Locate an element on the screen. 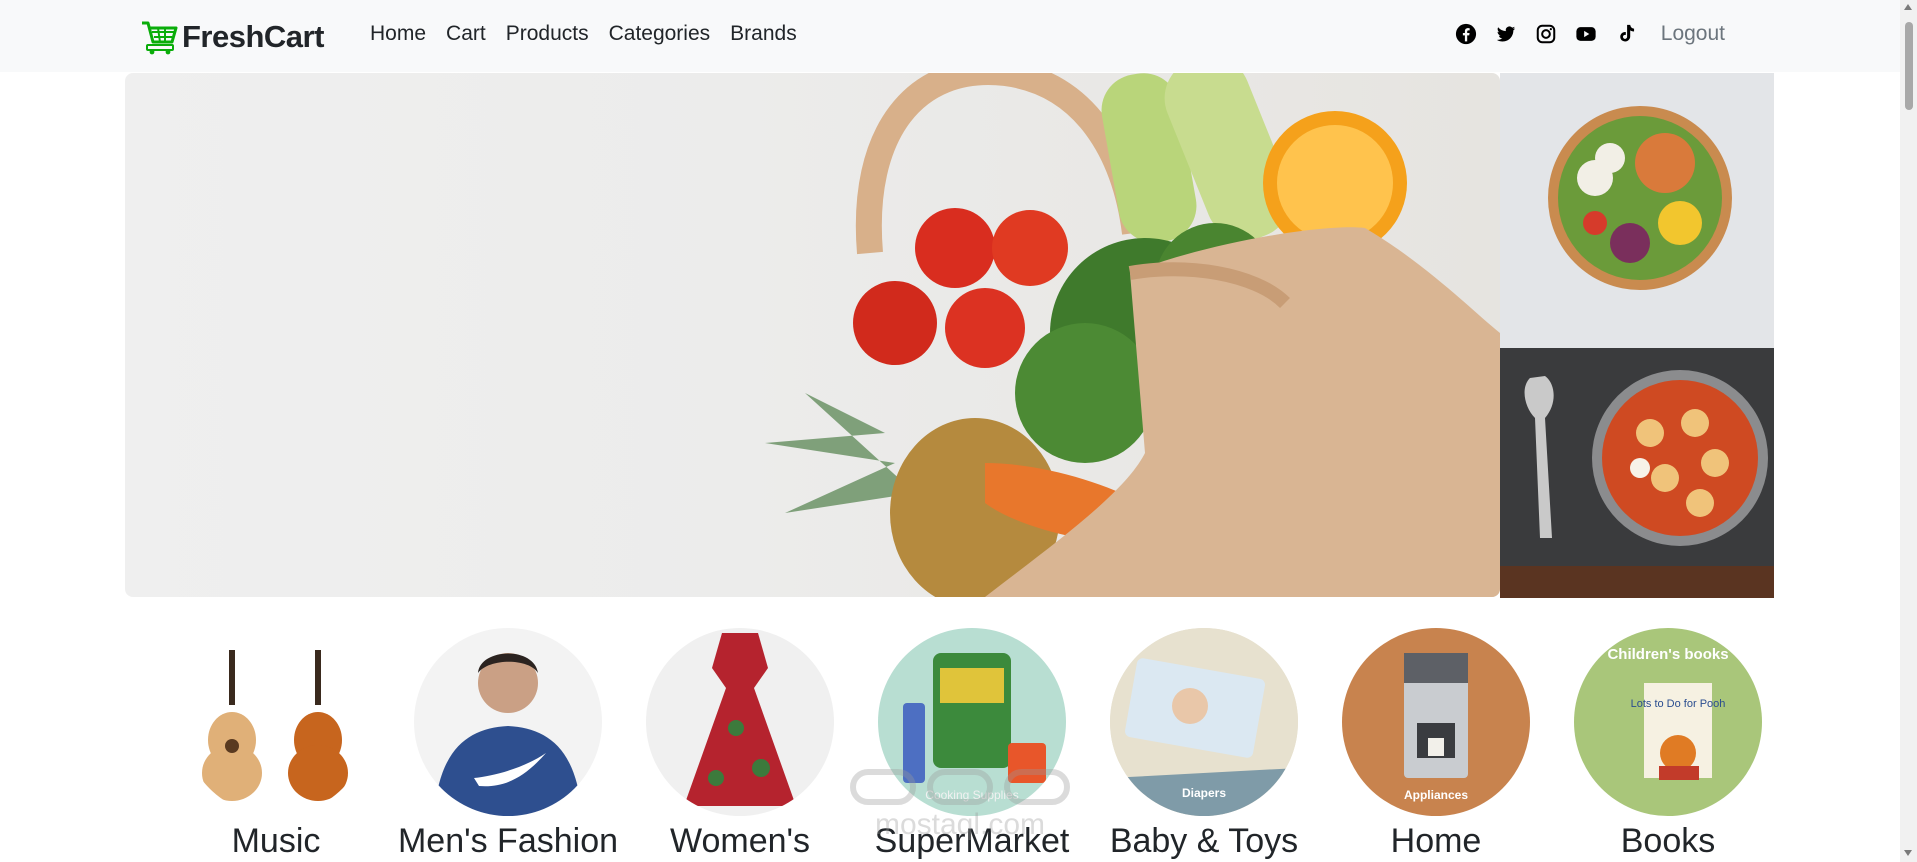  scroll-down-arrow-icon is located at coordinates (1908, 853).